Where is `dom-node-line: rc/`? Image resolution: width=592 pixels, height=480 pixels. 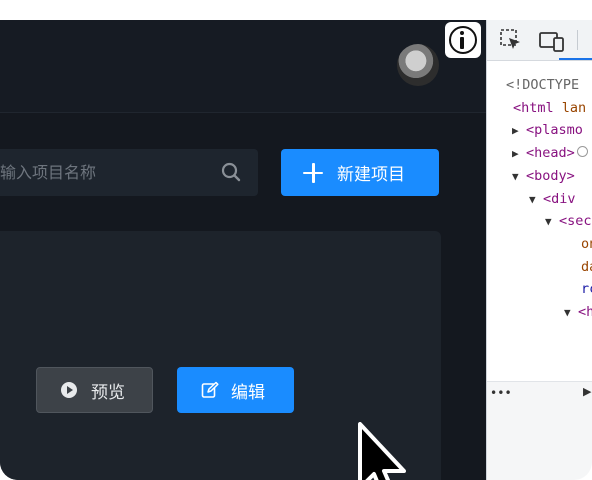 dom-node-line: rc/ is located at coordinates (586, 289).